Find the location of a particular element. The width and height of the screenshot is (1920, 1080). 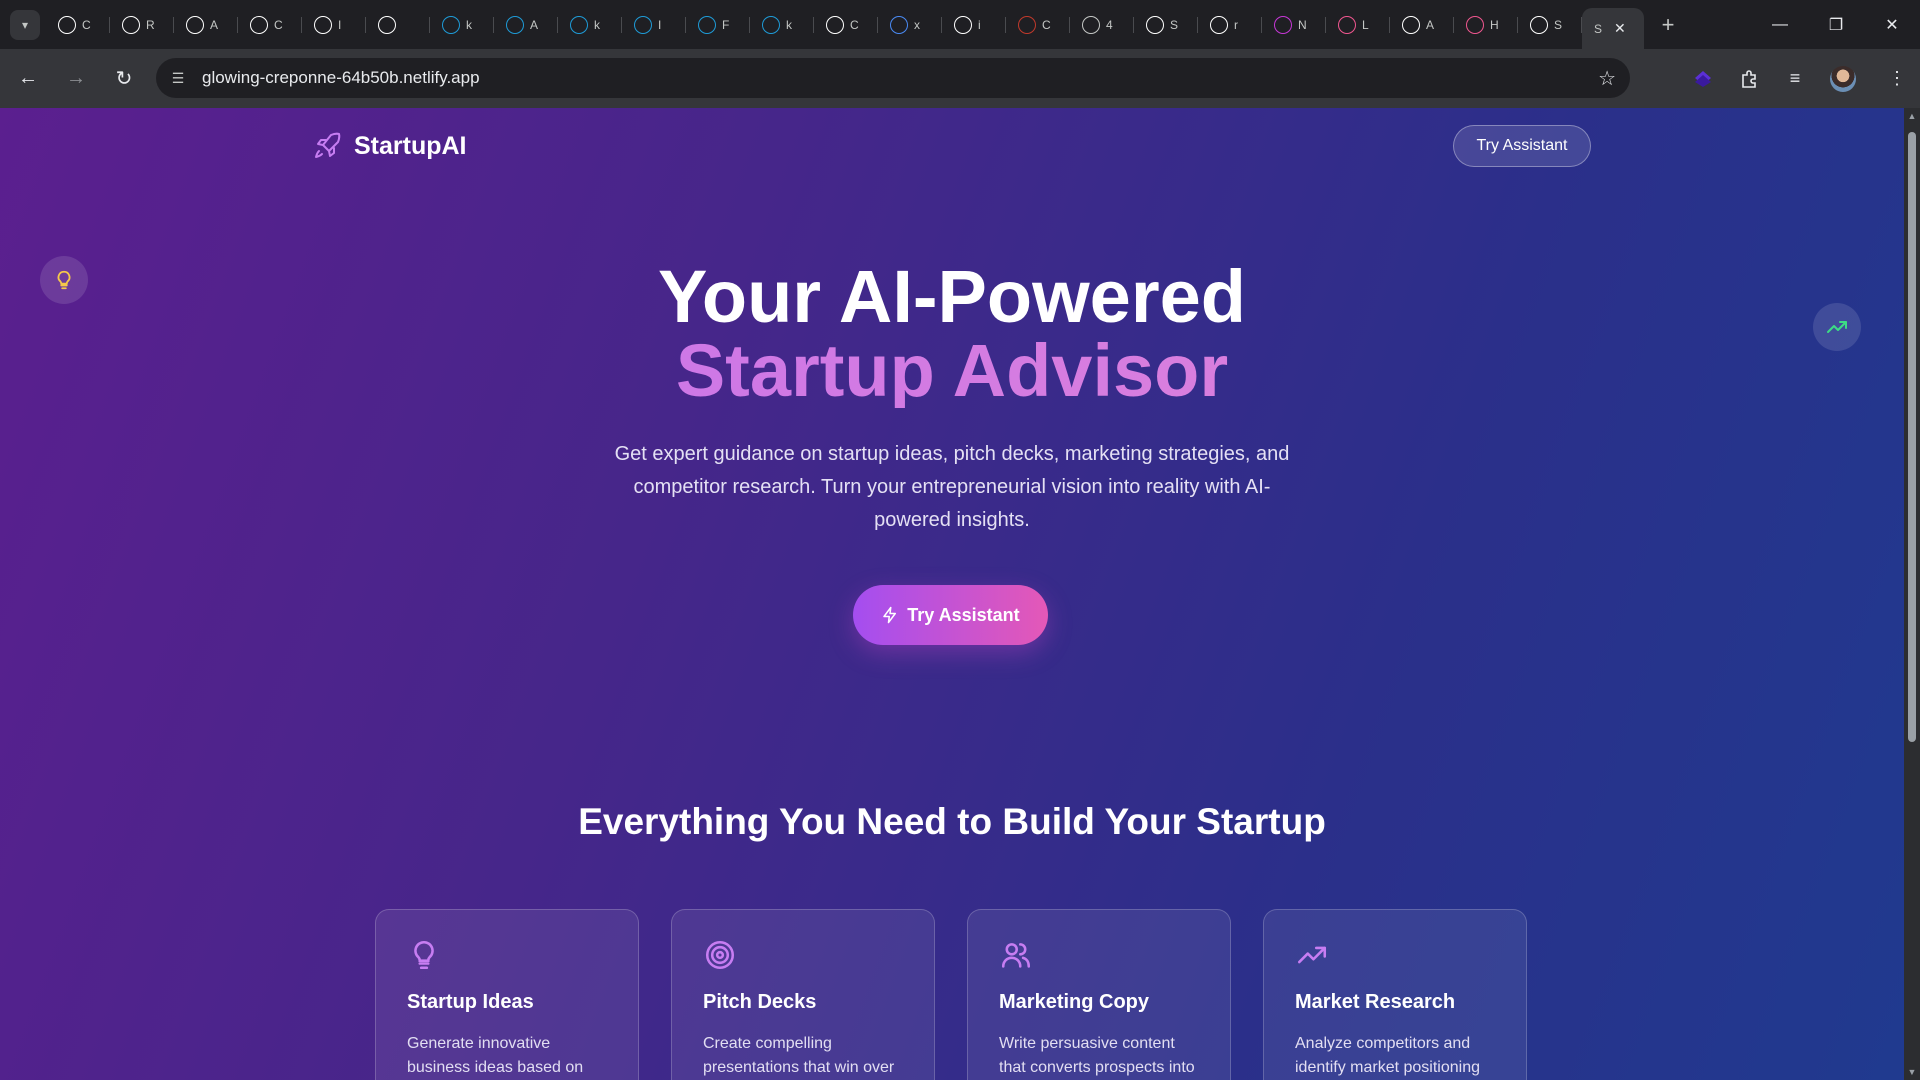

browser-tab: x is located at coordinates (910, 25).